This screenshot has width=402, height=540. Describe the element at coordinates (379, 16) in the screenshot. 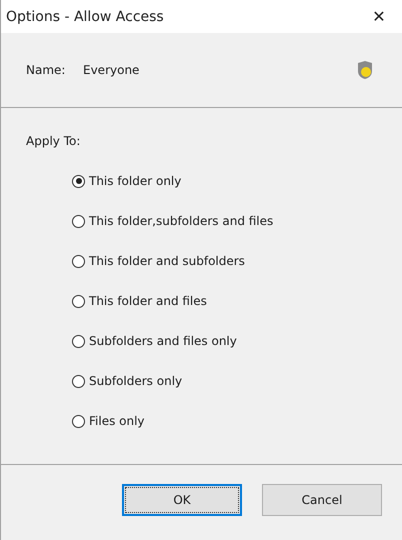

I see `close-button: ✕` at that location.